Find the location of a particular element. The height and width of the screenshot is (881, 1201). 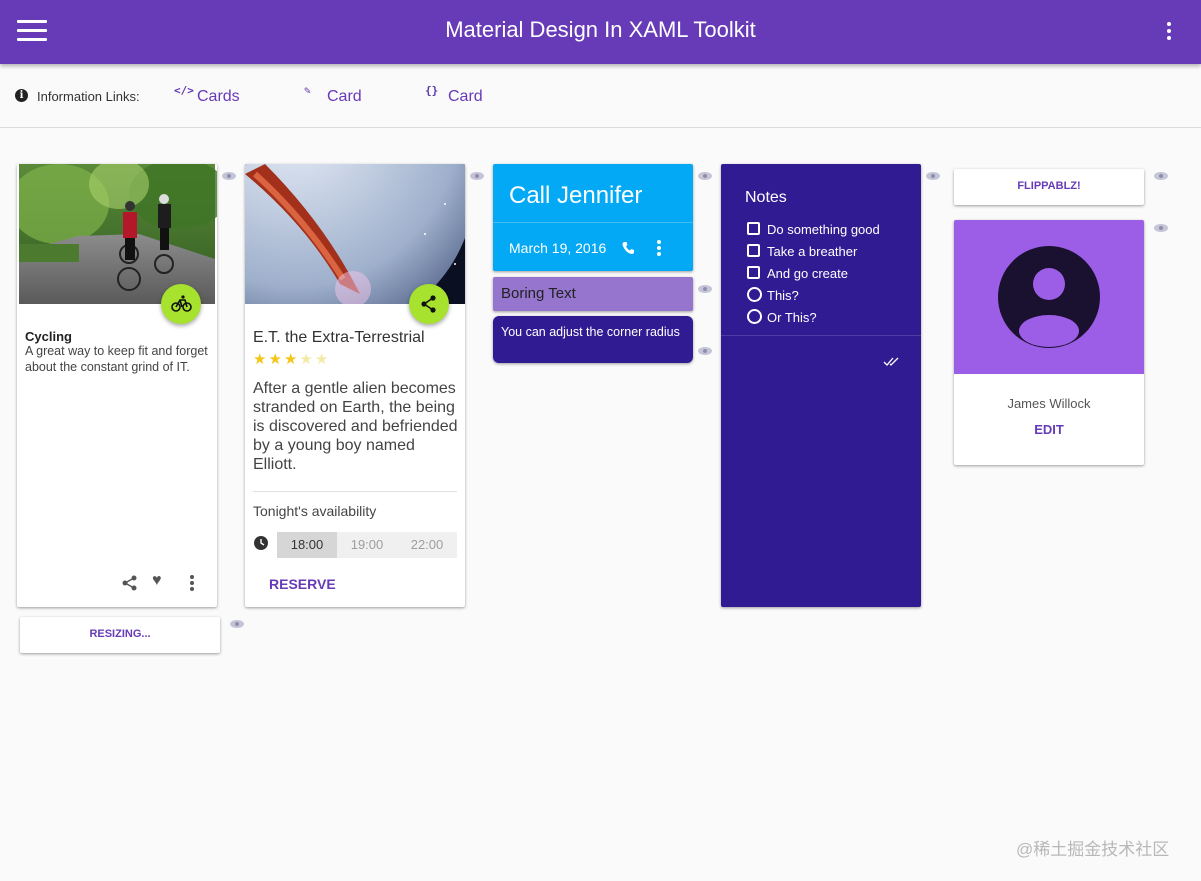

notes-title: Notes is located at coordinates (766, 197).